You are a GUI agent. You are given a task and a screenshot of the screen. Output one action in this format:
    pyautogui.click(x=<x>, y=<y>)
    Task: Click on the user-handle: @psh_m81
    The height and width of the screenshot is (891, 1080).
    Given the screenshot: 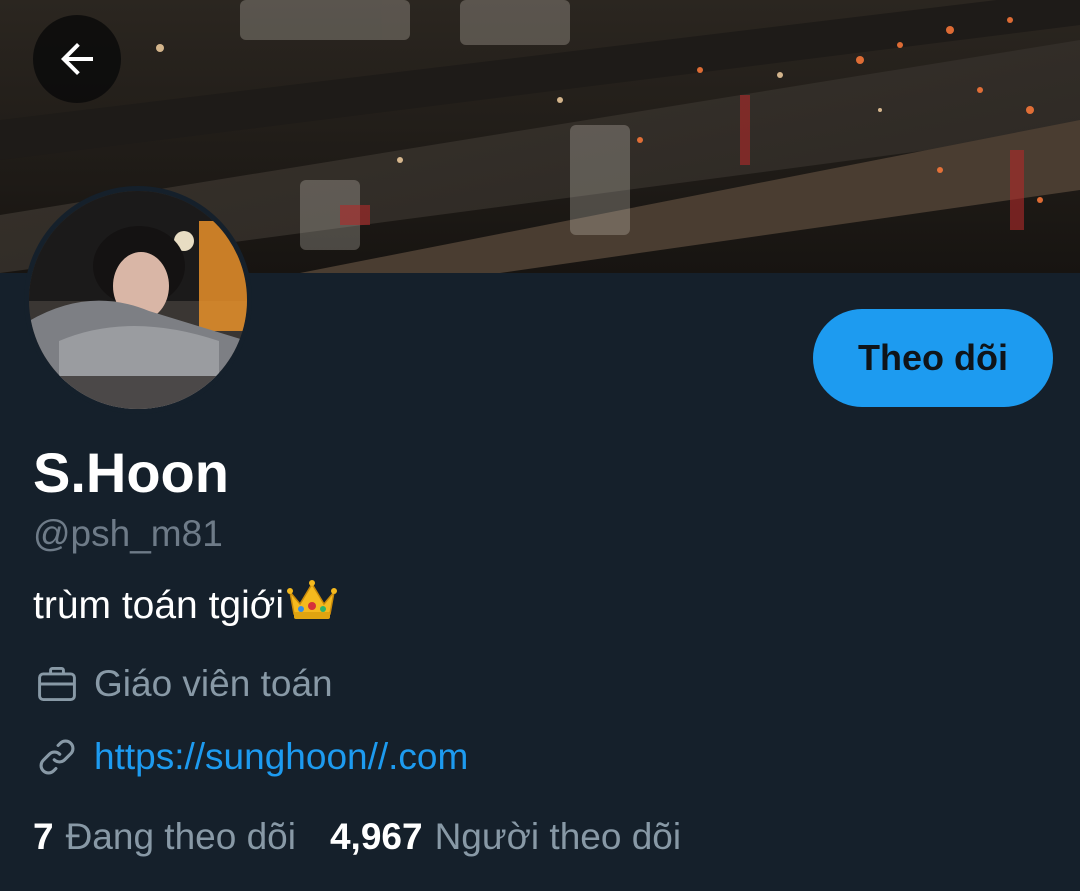 What is the action you would take?
    pyautogui.click(x=128, y=533)
    